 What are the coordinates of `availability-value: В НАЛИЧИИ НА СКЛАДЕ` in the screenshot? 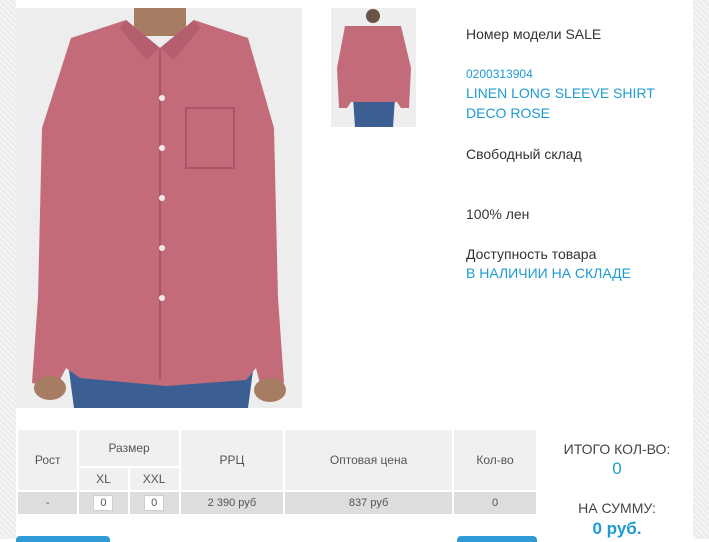 It's located at (548, 273).